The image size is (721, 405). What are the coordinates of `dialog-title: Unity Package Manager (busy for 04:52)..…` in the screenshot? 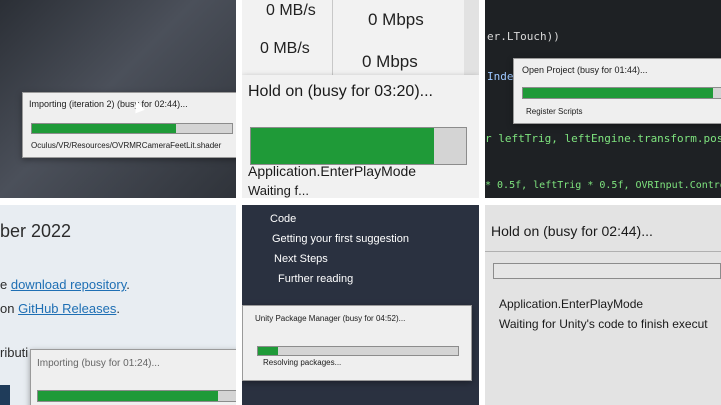 It's located at (330, 318).